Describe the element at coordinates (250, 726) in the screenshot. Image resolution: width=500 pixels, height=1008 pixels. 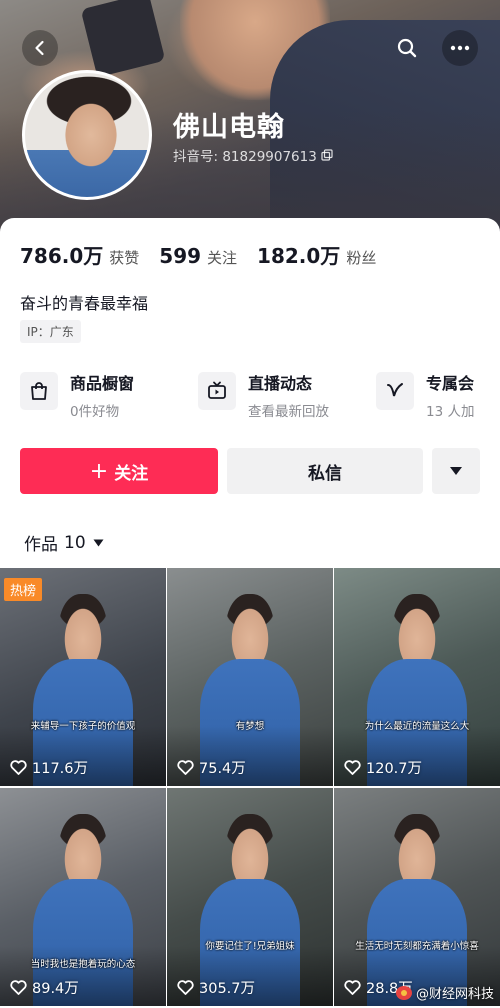
I see `video-caption: 有梦想` at that location.